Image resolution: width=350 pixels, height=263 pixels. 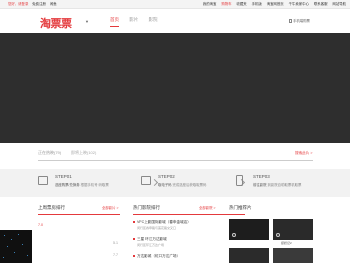 I want to click on step-2: STEP02 取电子码 完成选座后获取取票码, so click(x=193, y=183).